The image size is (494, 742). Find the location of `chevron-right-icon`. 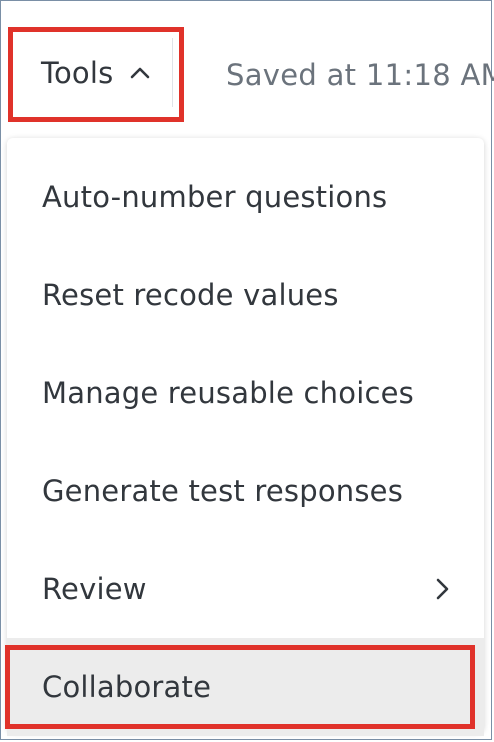

chevron-right-icon is located at coordinates (442, 589).